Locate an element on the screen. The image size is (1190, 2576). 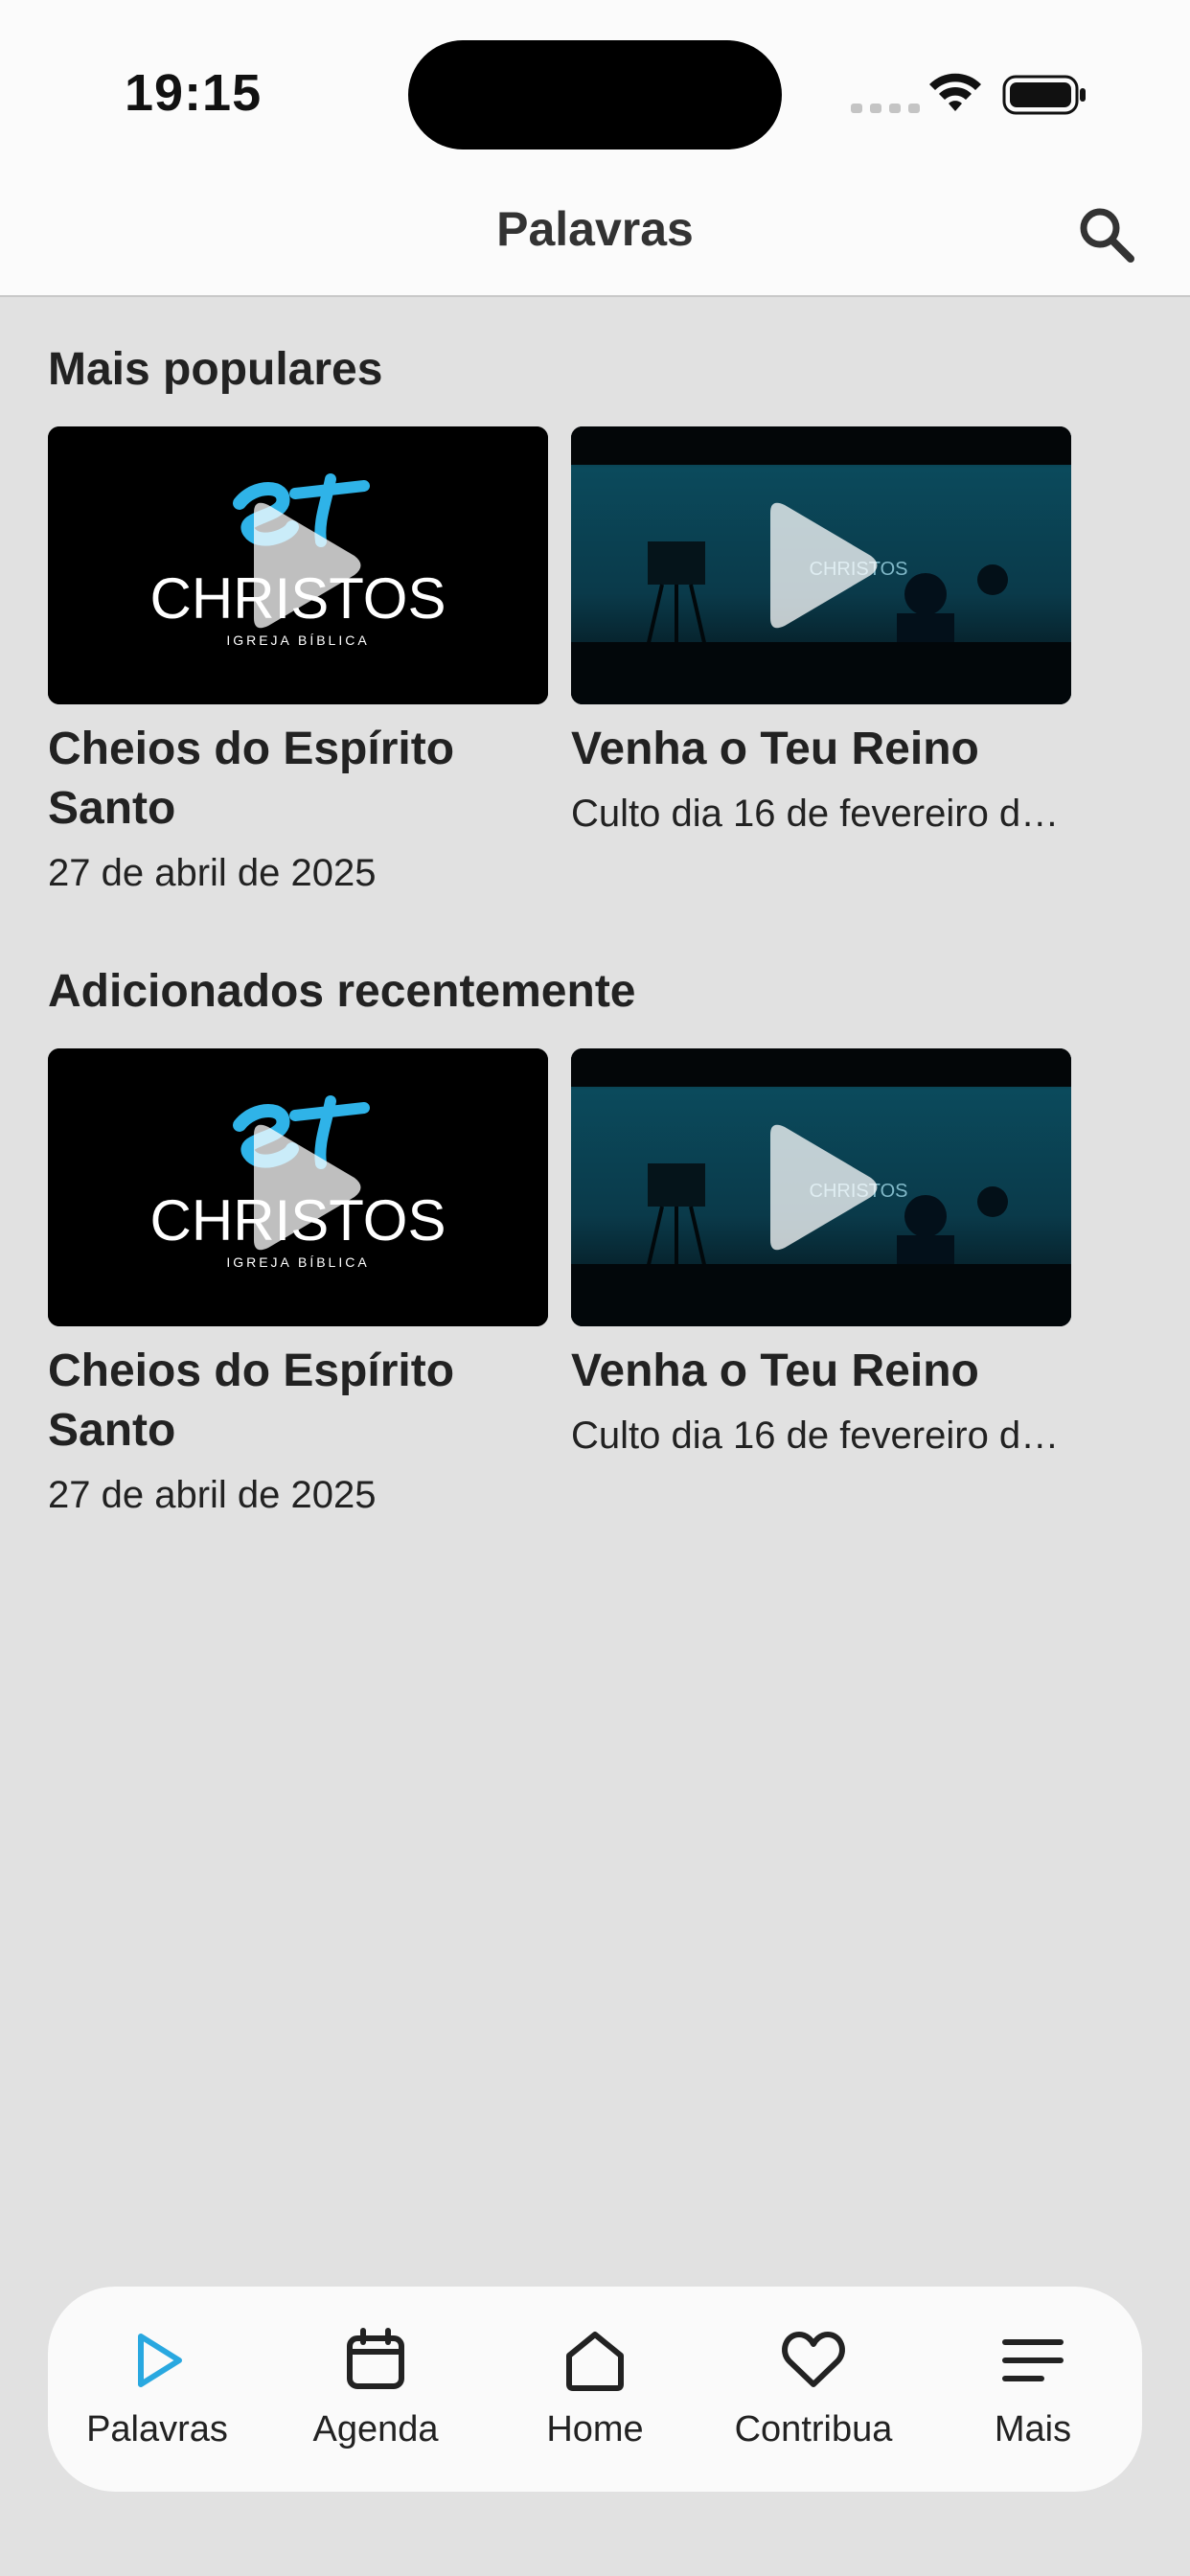
status-bar: 19:15 is located at coordinates (595, 91).